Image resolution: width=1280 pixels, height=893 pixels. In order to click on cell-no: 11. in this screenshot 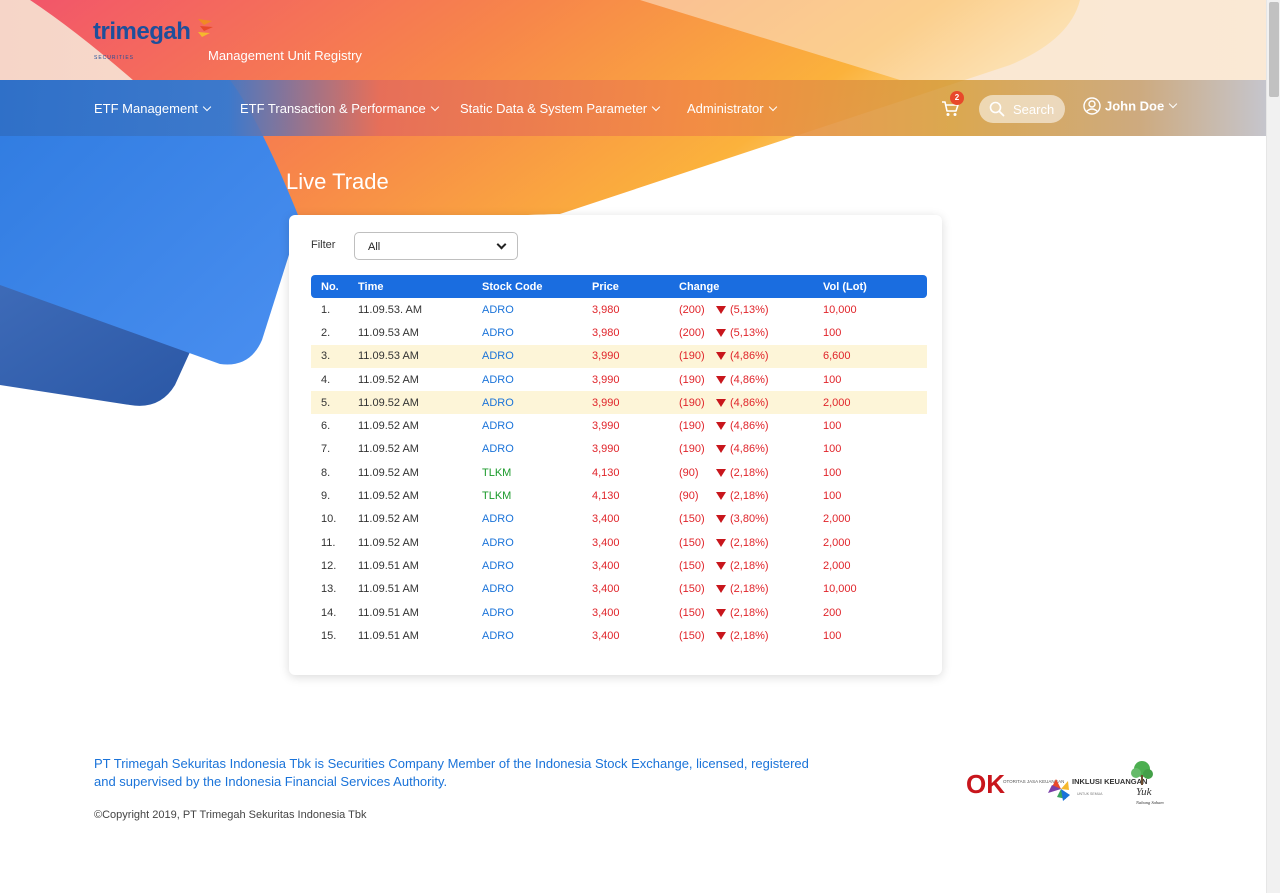, I will do `click(328, 542)`.